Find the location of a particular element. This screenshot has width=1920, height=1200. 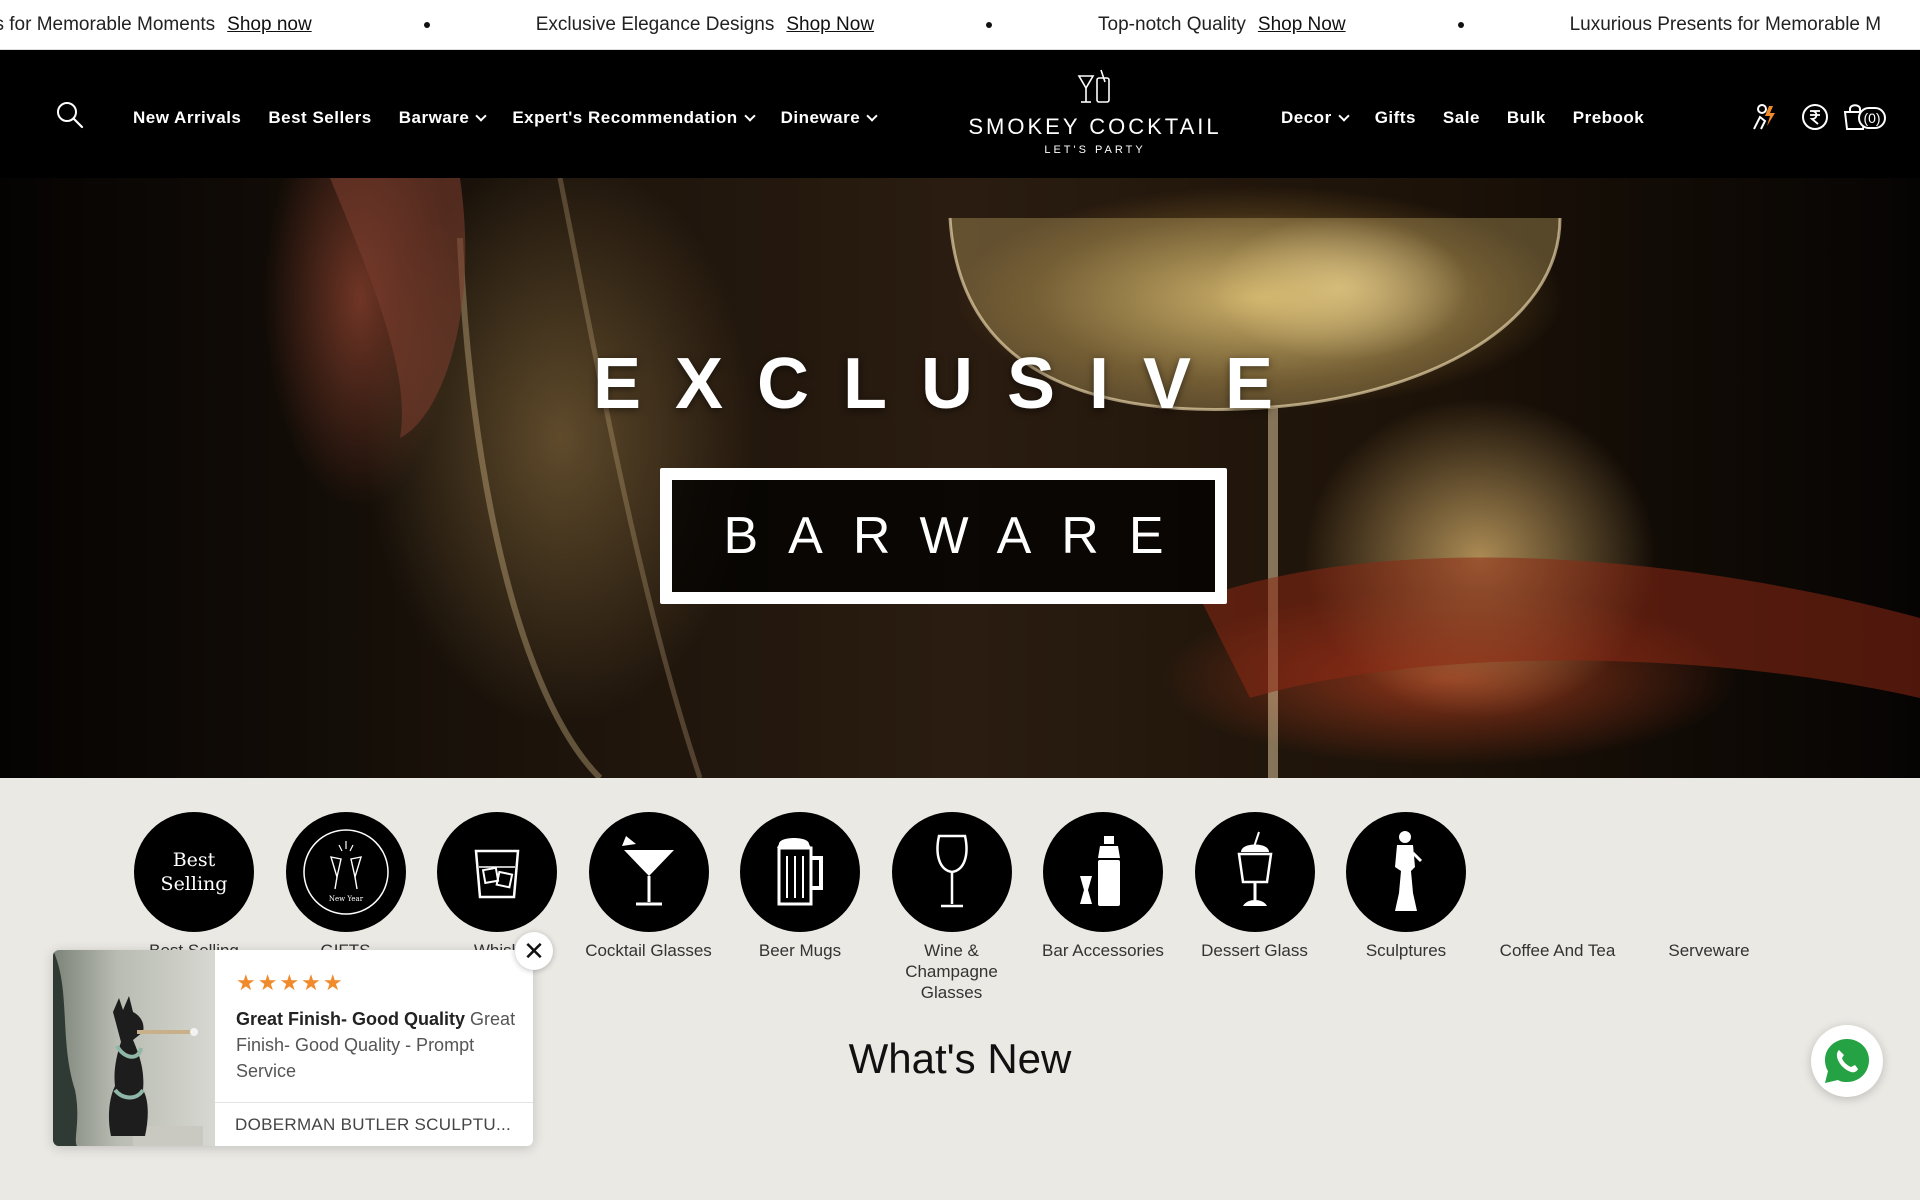

nav-label: Prebook is located at coordinates (1608, 117).